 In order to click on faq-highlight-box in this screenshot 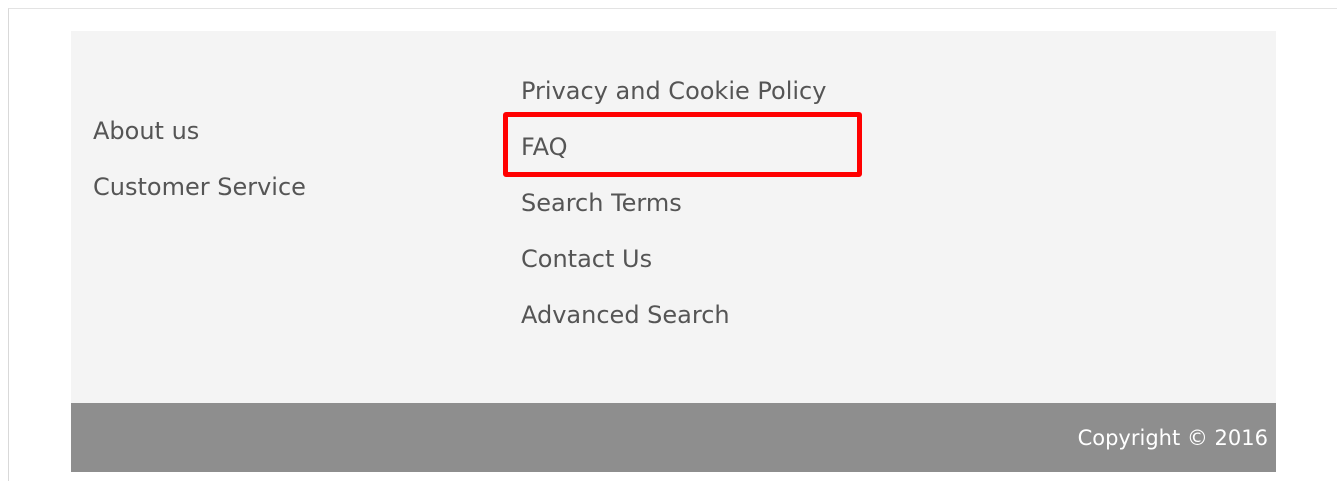, I will do `click(682, 144)`.